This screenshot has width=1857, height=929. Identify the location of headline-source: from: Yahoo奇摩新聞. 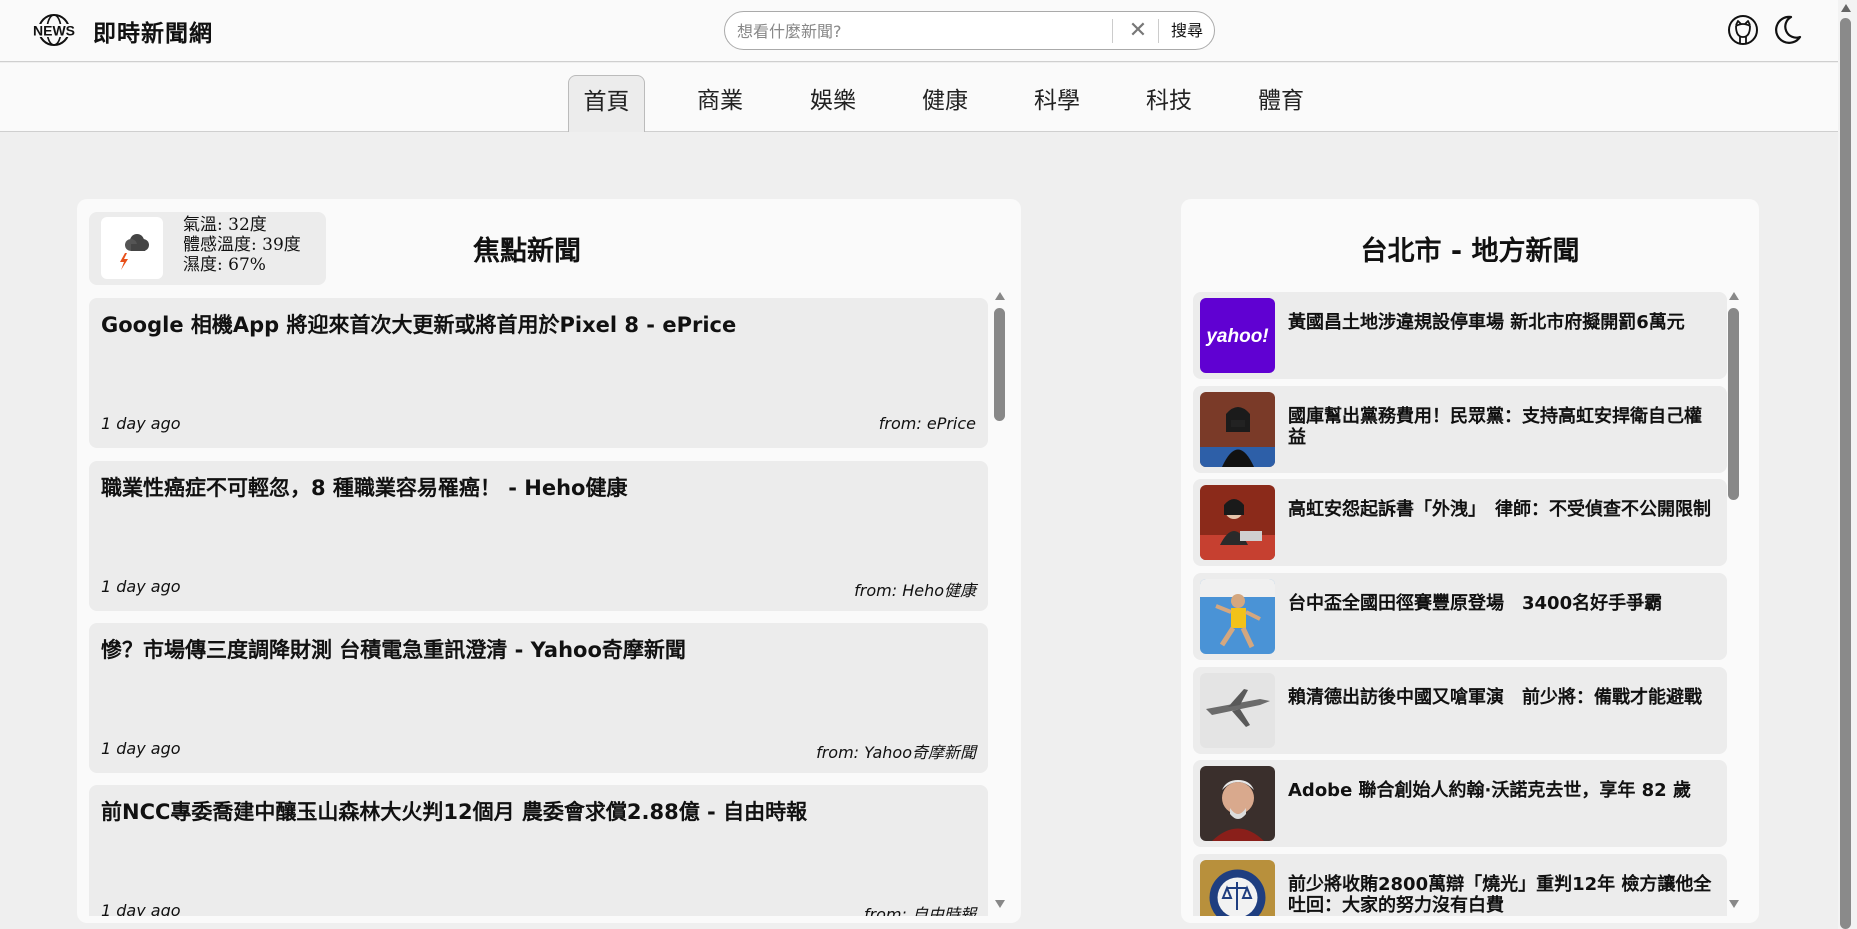
(896, 752).